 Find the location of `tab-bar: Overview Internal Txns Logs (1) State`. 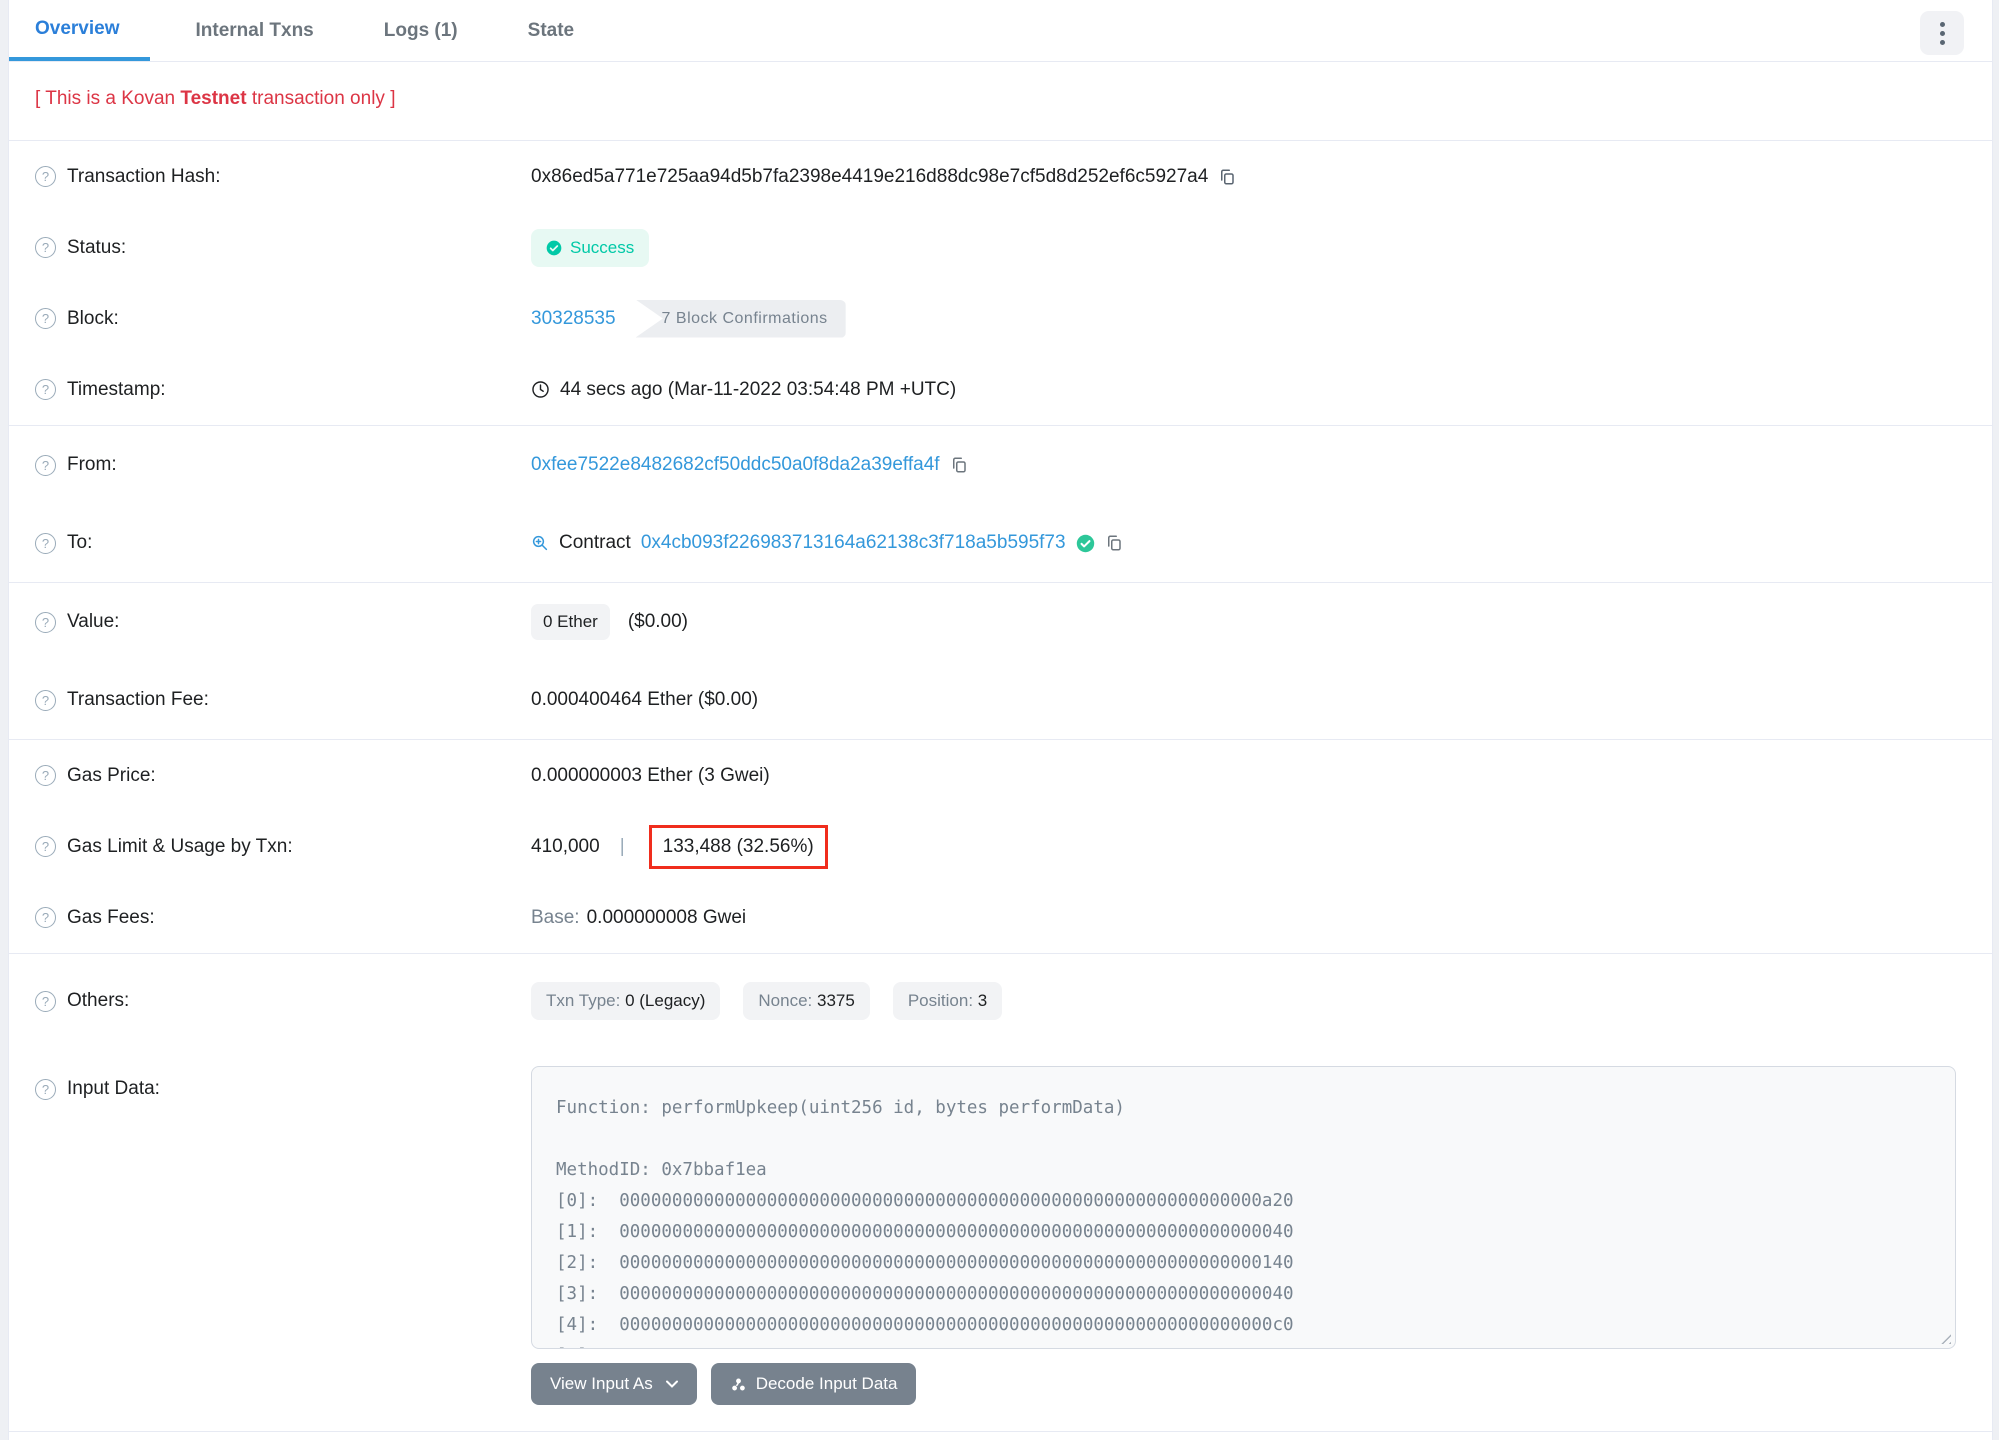

tab-bar: Overview Internal Txns Logs (1) State is located at coordinates (1000, 31).